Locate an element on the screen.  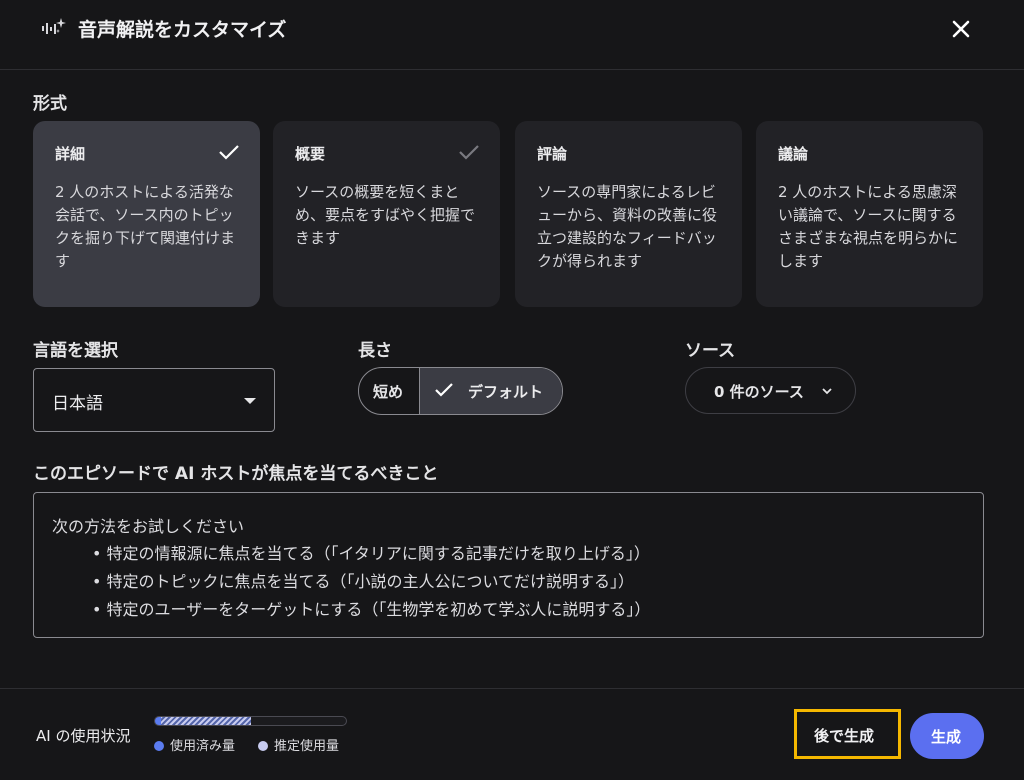
source-dropdown-button: 0 件のソース is located at coordinates (770, 390).